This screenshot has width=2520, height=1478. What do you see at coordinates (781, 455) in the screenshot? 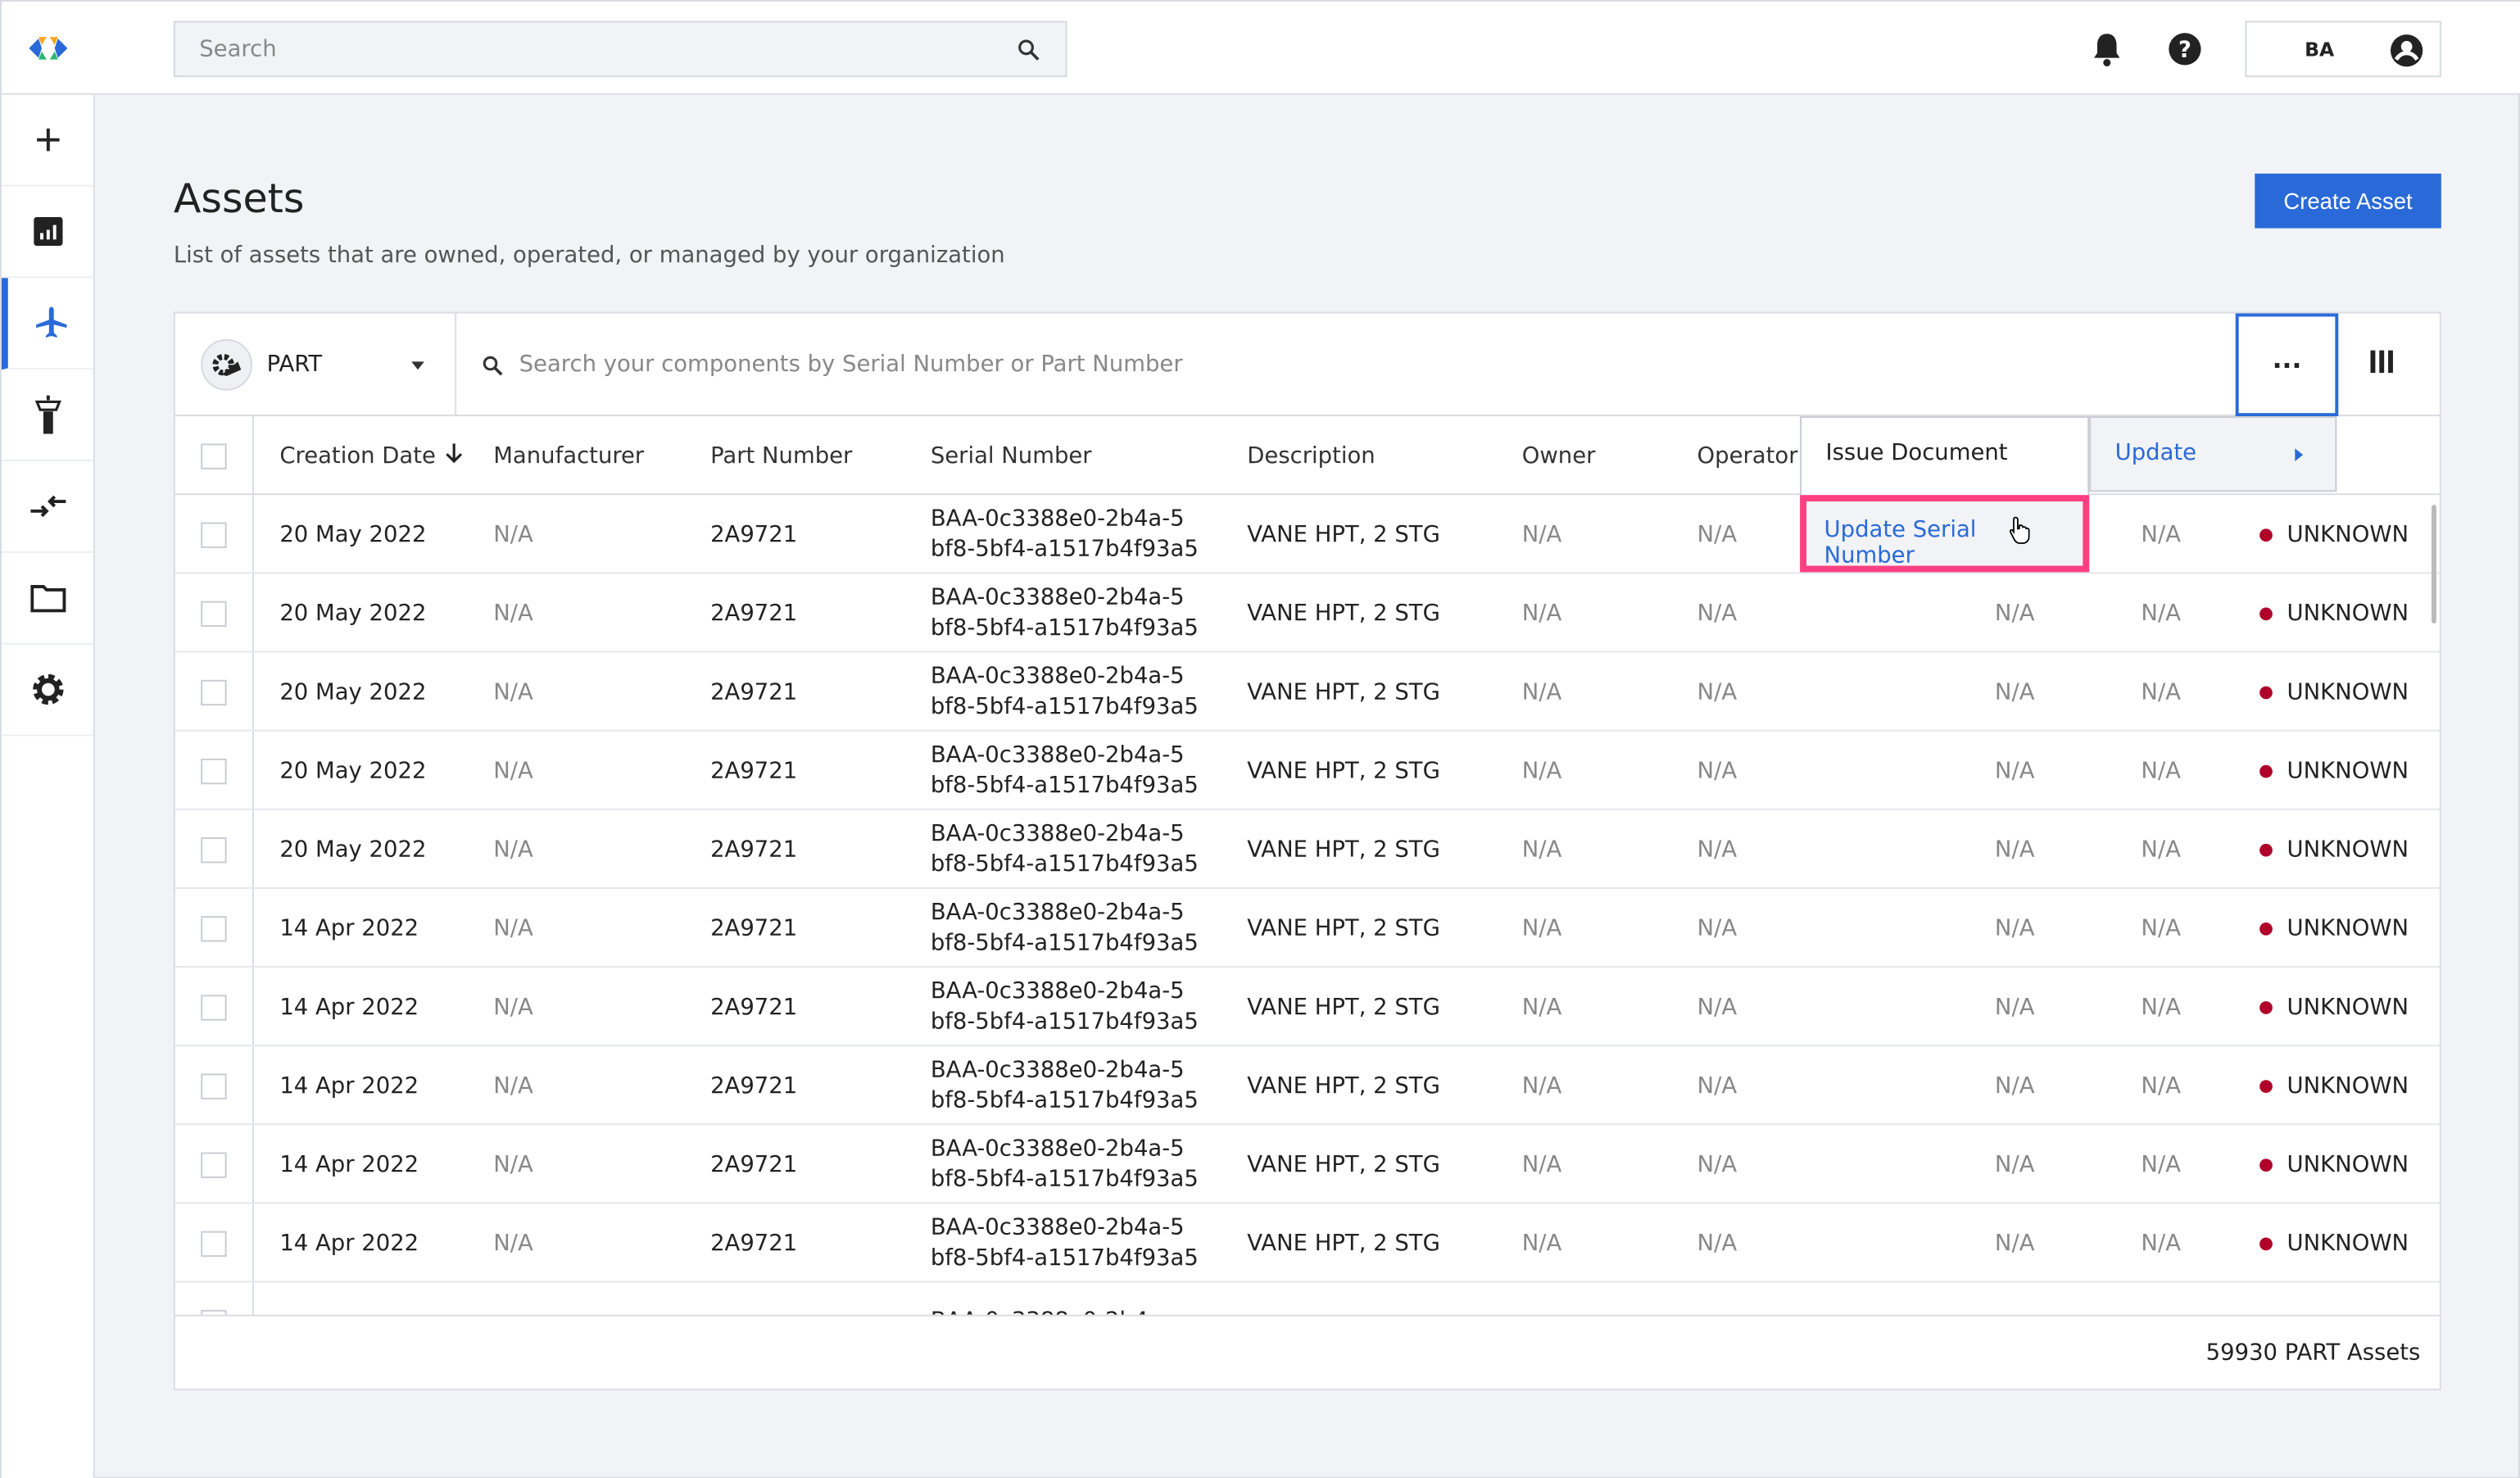
I see `column-header-part-number: Part Number` at bounding box center [781, 455].